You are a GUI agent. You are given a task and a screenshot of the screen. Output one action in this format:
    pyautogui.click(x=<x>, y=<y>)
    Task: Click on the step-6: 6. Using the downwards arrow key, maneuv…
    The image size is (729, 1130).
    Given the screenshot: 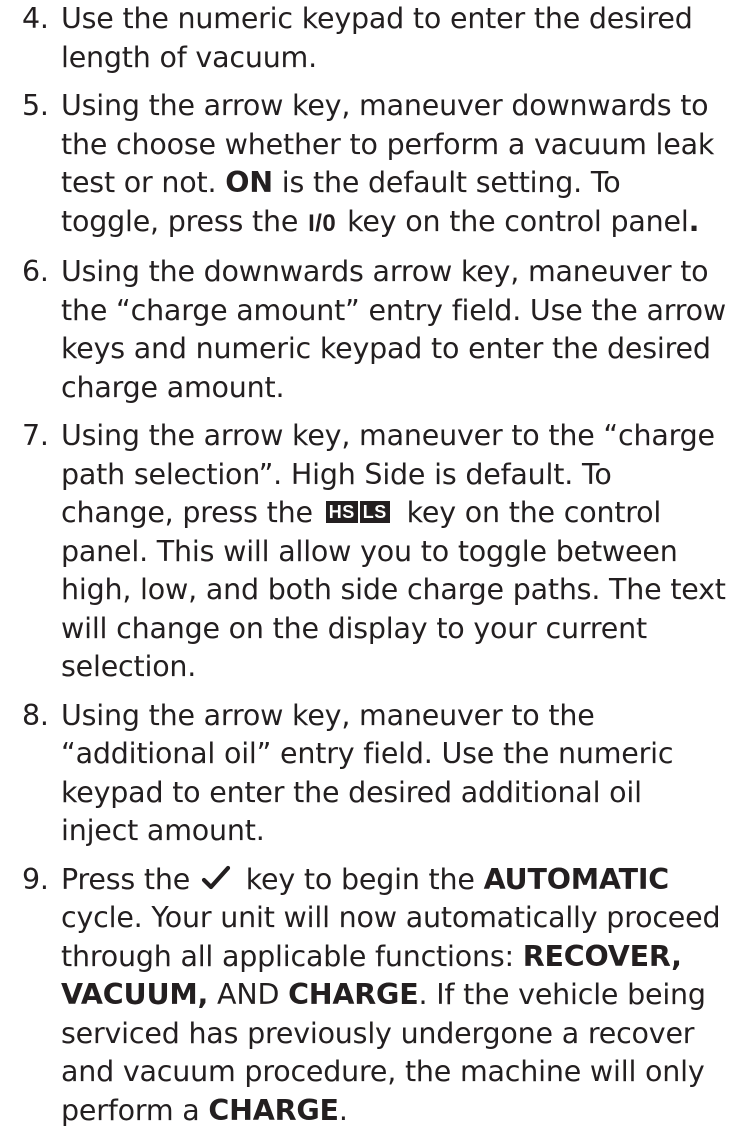 What is the action you would take?
    pyautogui.click(x=374, y=330)
    